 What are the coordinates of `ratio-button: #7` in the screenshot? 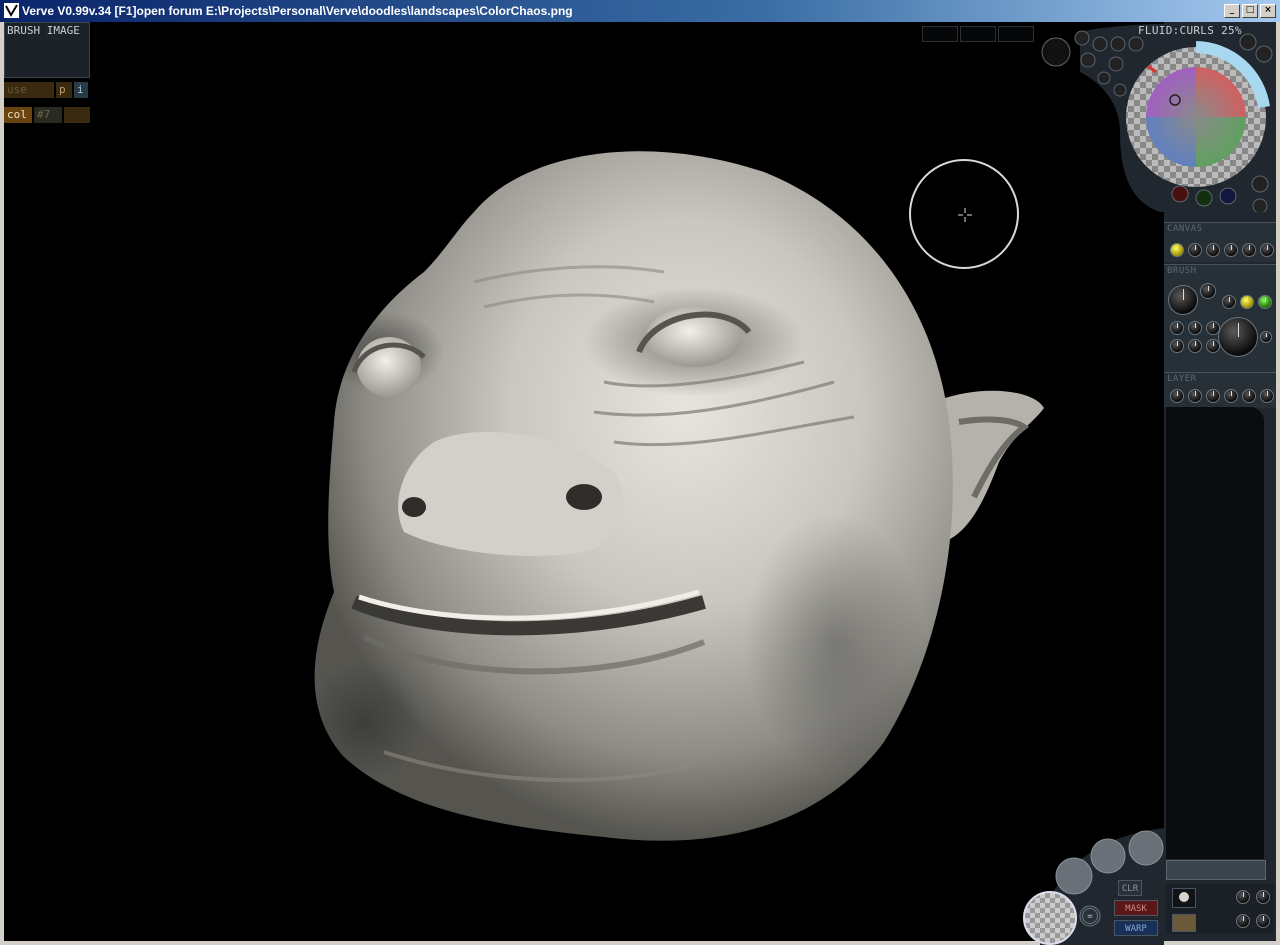 It's located at (48, 115).